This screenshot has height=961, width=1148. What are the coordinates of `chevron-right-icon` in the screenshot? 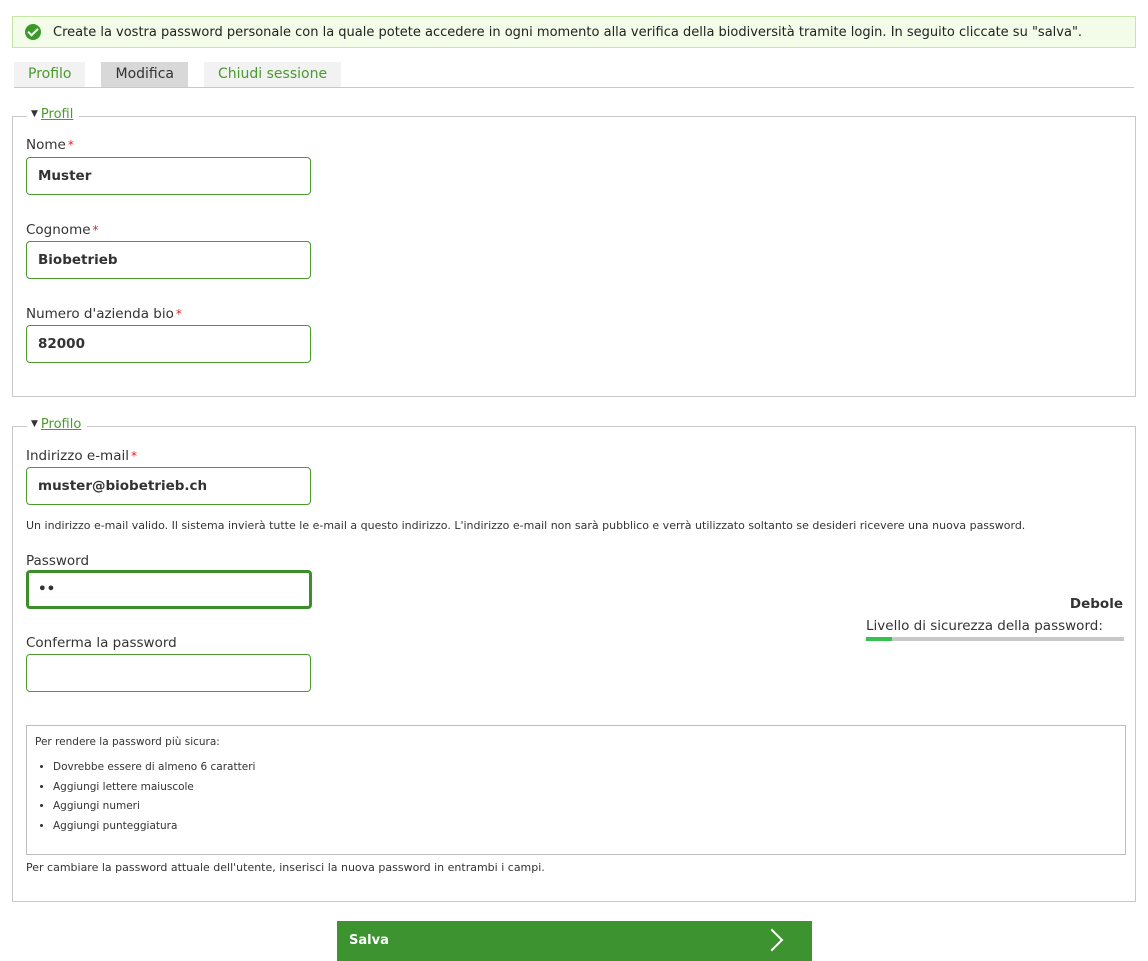 It's located at (772, 940).